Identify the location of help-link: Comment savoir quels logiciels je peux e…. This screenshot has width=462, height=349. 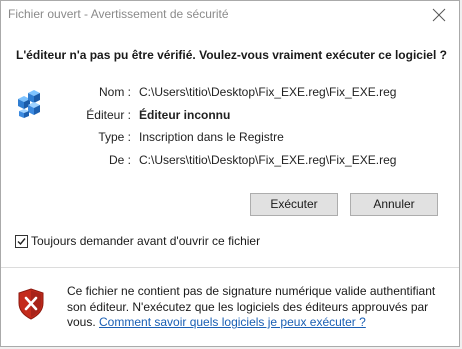
(232, 322).